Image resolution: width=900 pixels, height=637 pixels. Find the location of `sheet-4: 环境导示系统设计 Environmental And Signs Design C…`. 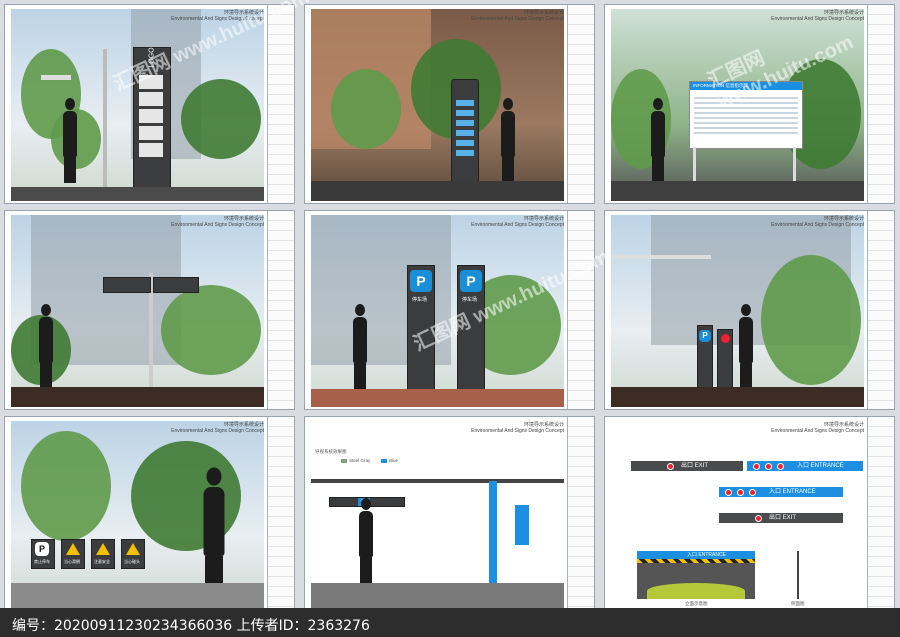

sheet-4: 环境导示系统设计 Environmental And Signs Design C… is located at coordinates (149, 310).